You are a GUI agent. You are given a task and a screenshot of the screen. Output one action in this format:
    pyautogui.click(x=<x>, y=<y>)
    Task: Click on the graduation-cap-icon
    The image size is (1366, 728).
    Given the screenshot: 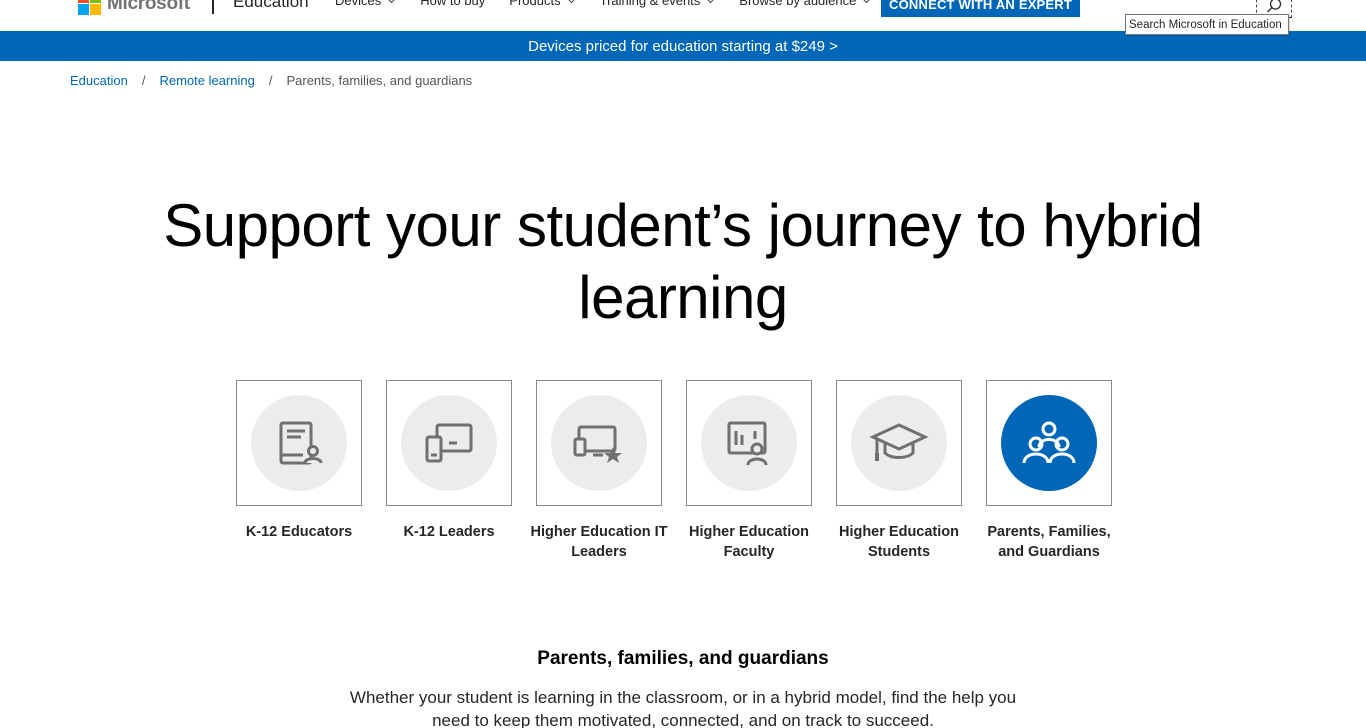 What is the action you would take?
    pyautogui.click(x=899, y=442)
    